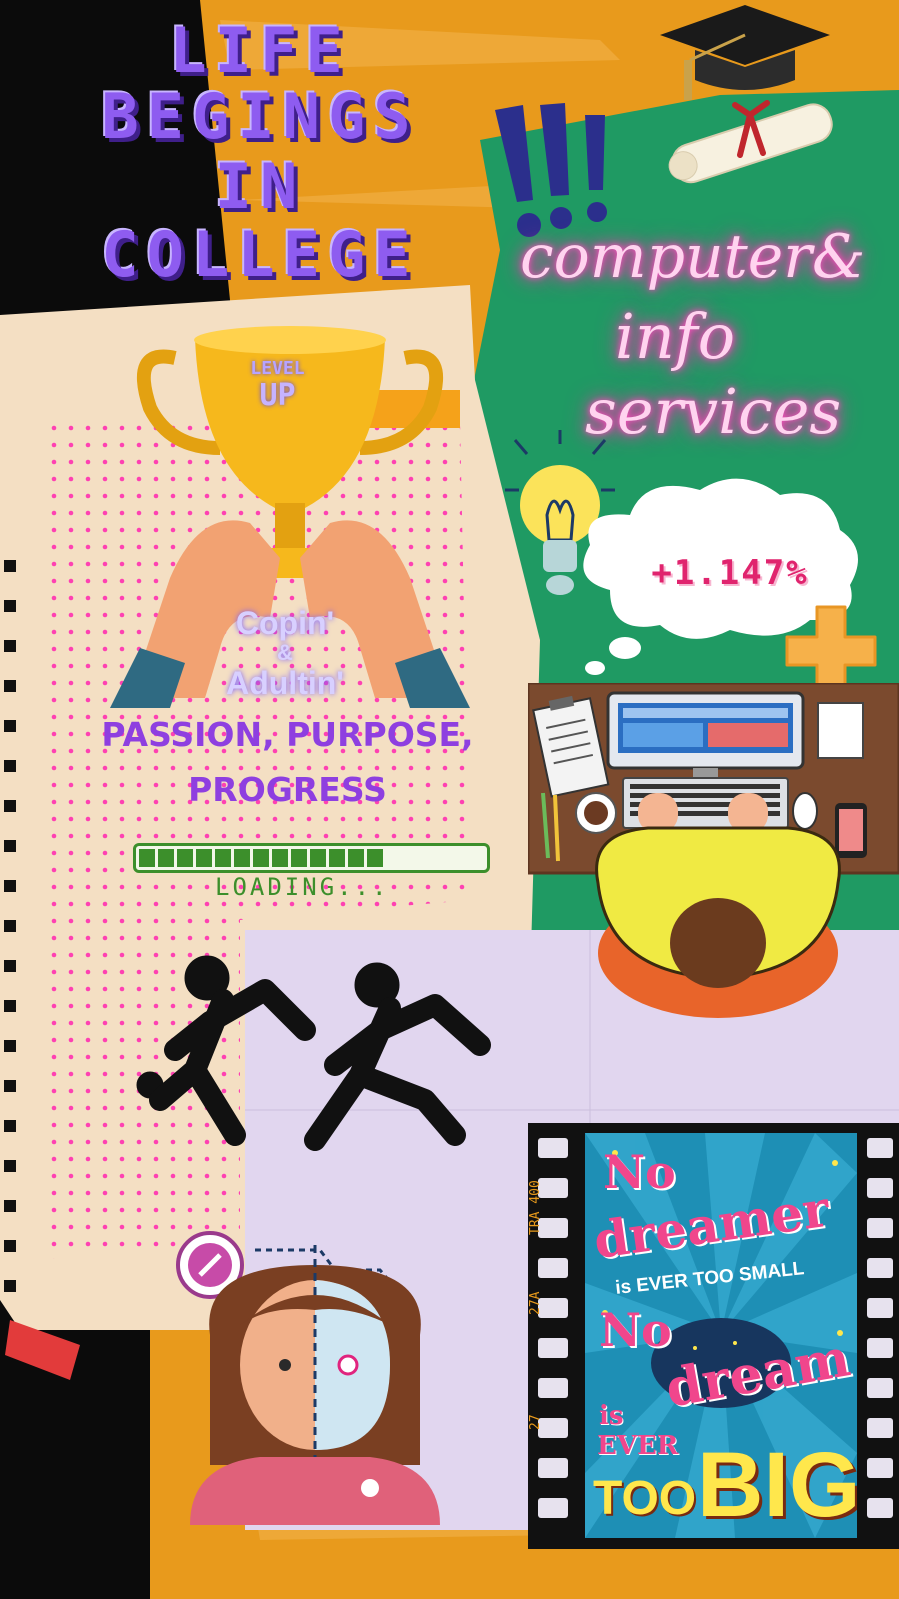  I want to click on title-line-2: BEGINGS, so click(260, 116).